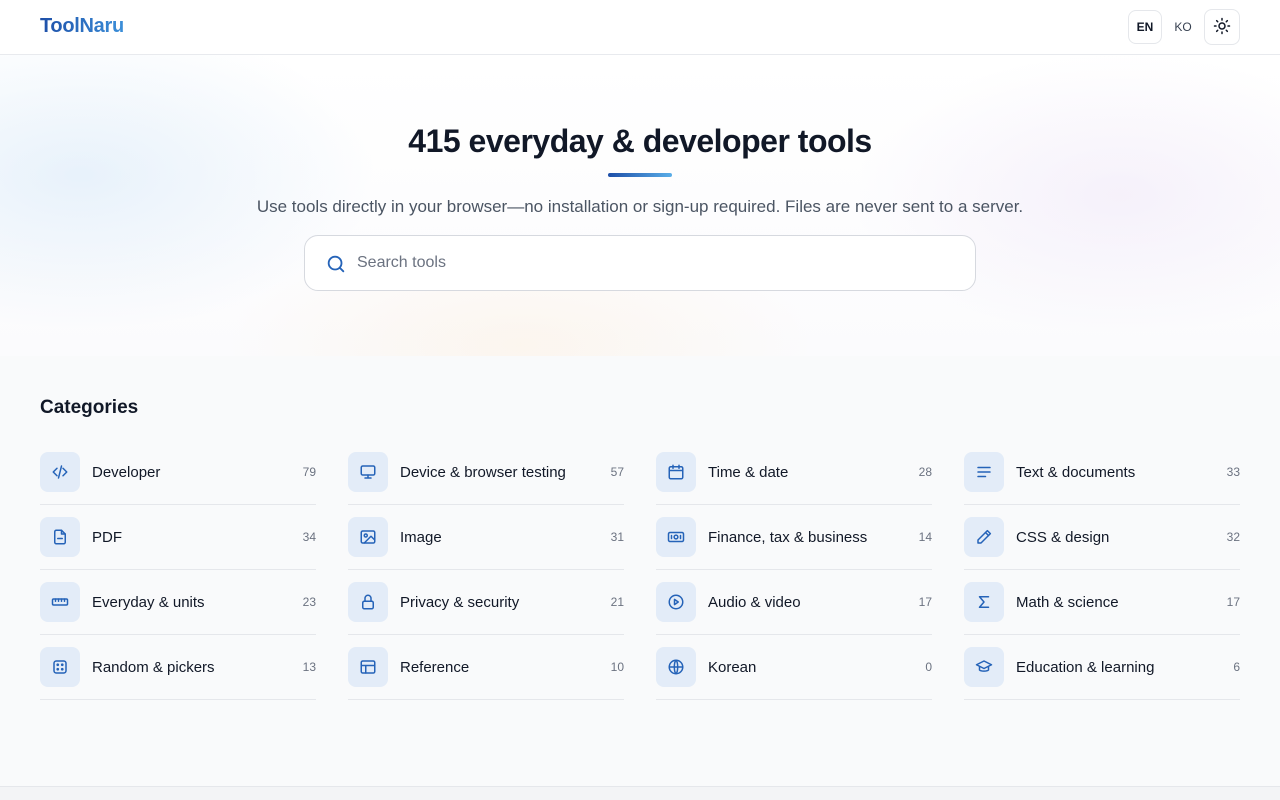  What do you see at coordinates (60, 472) in the screenshot?
I see `code-icon` at bounding box center [60, 472].